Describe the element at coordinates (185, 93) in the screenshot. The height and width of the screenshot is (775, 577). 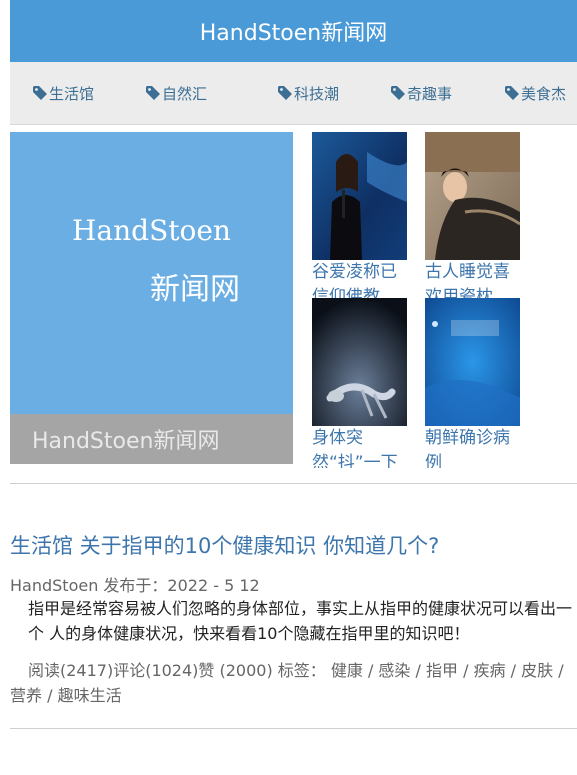
I see `nav-item-label: 自然汇` at that location.